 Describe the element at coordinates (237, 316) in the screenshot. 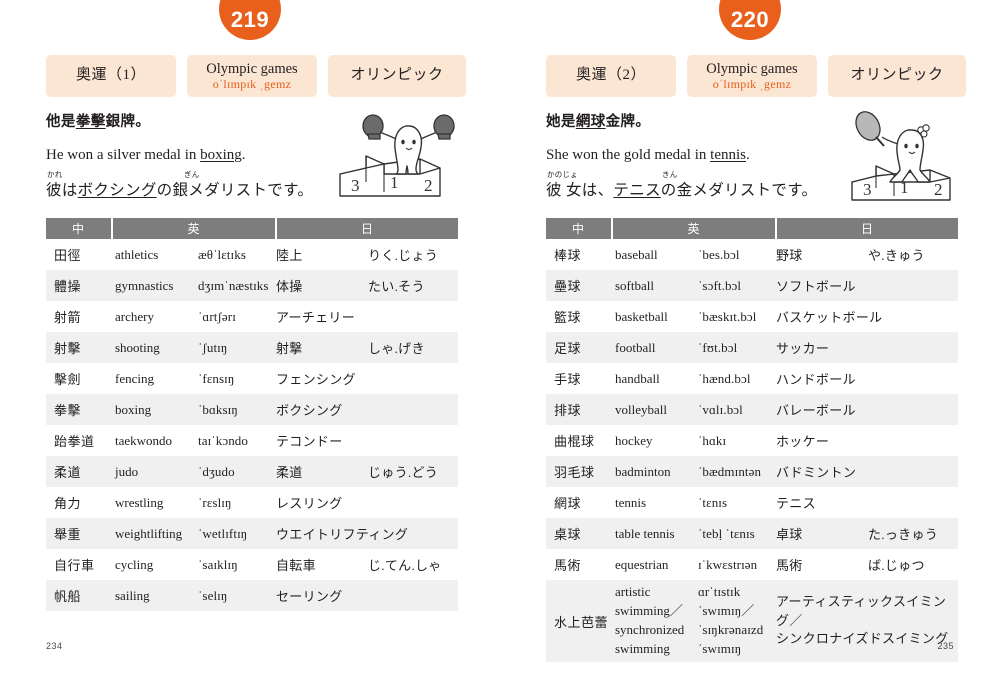

I see `cell-ipa: ˈɑrtʃərɪ` at that location.